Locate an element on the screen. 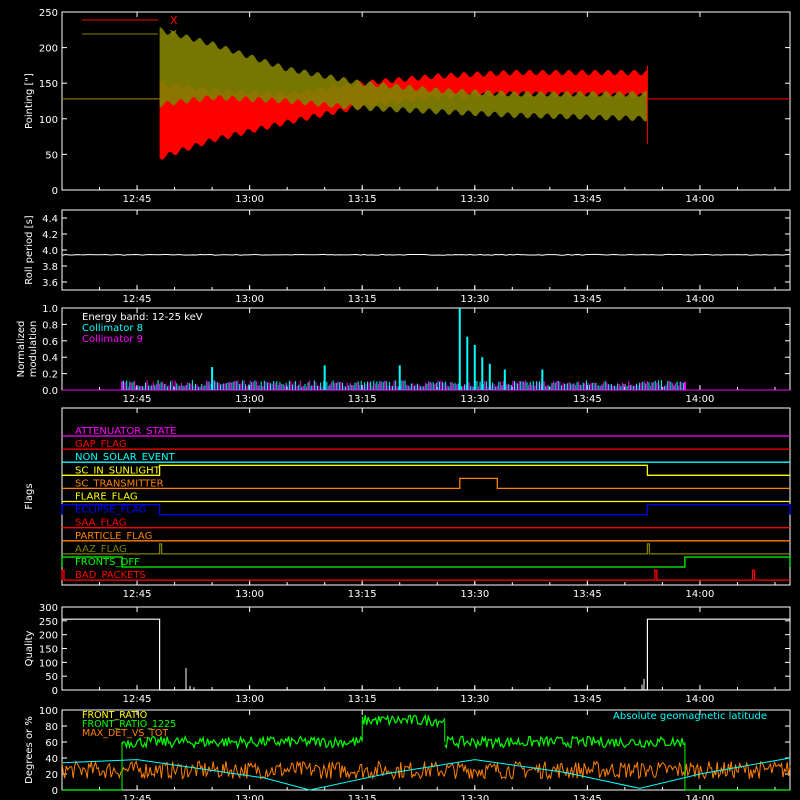 The image size is (800, 800). flag-label: SC_IN_SUNLIGHT is located at coordinates (118, 470).